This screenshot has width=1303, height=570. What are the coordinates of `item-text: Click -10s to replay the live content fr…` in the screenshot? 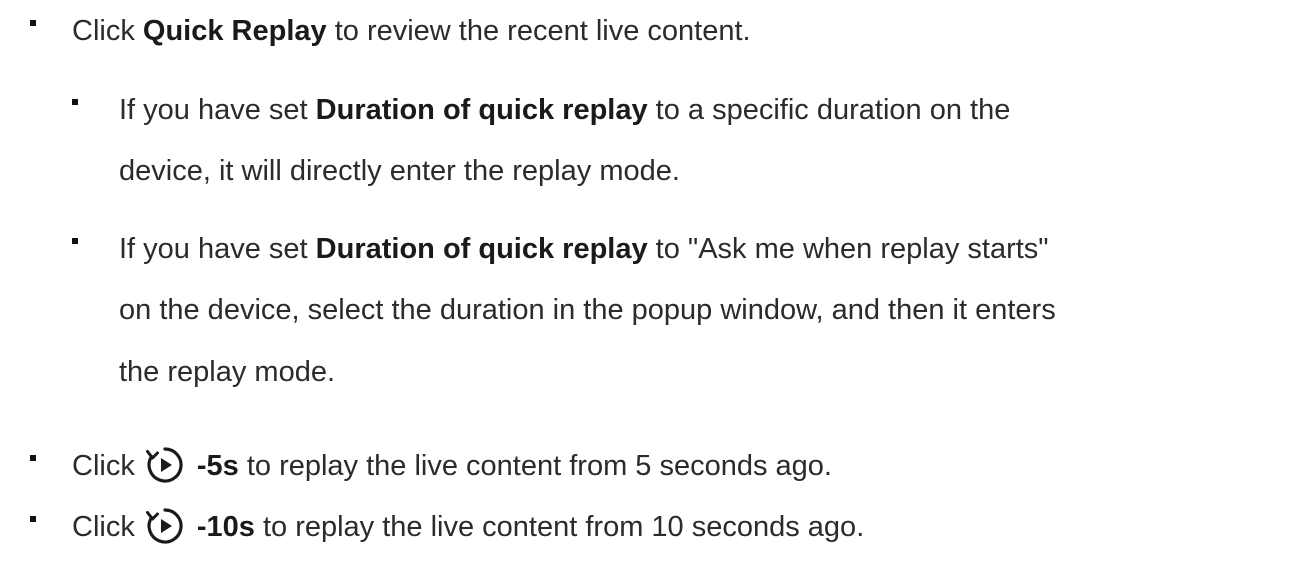 It's located at (468, 527).